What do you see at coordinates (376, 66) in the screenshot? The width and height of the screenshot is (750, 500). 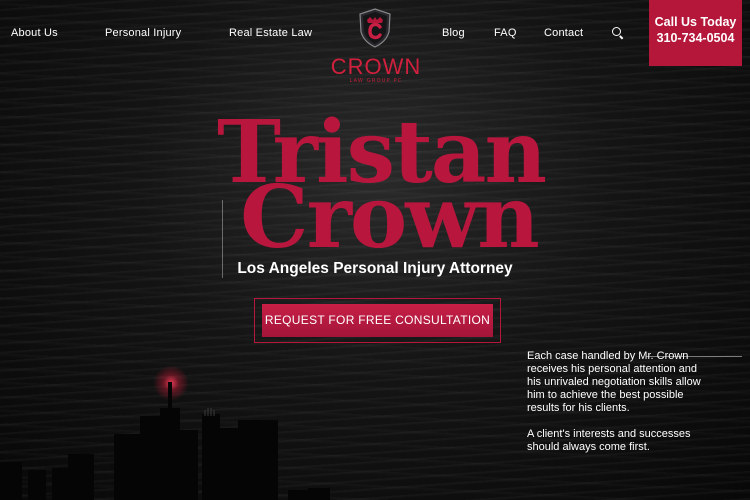 I see `logo-brand-text: CROWN` at bounding box center [376, 66].